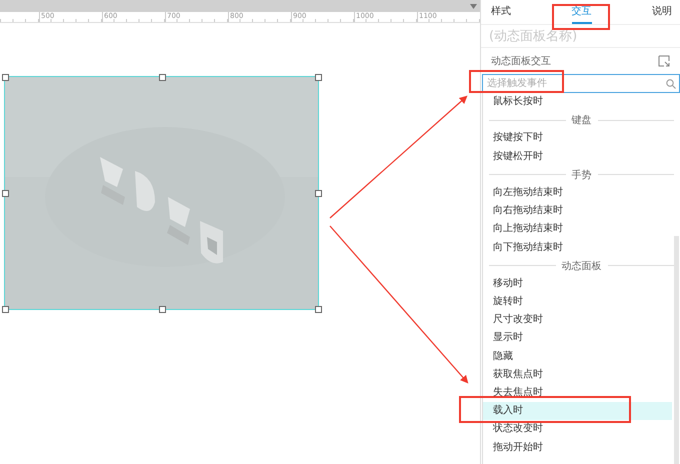 The width and height of the screenshot is (680, 464). Describe the element at coordinates (671, 83) in the screenshot. I see `search-icon` at that location.